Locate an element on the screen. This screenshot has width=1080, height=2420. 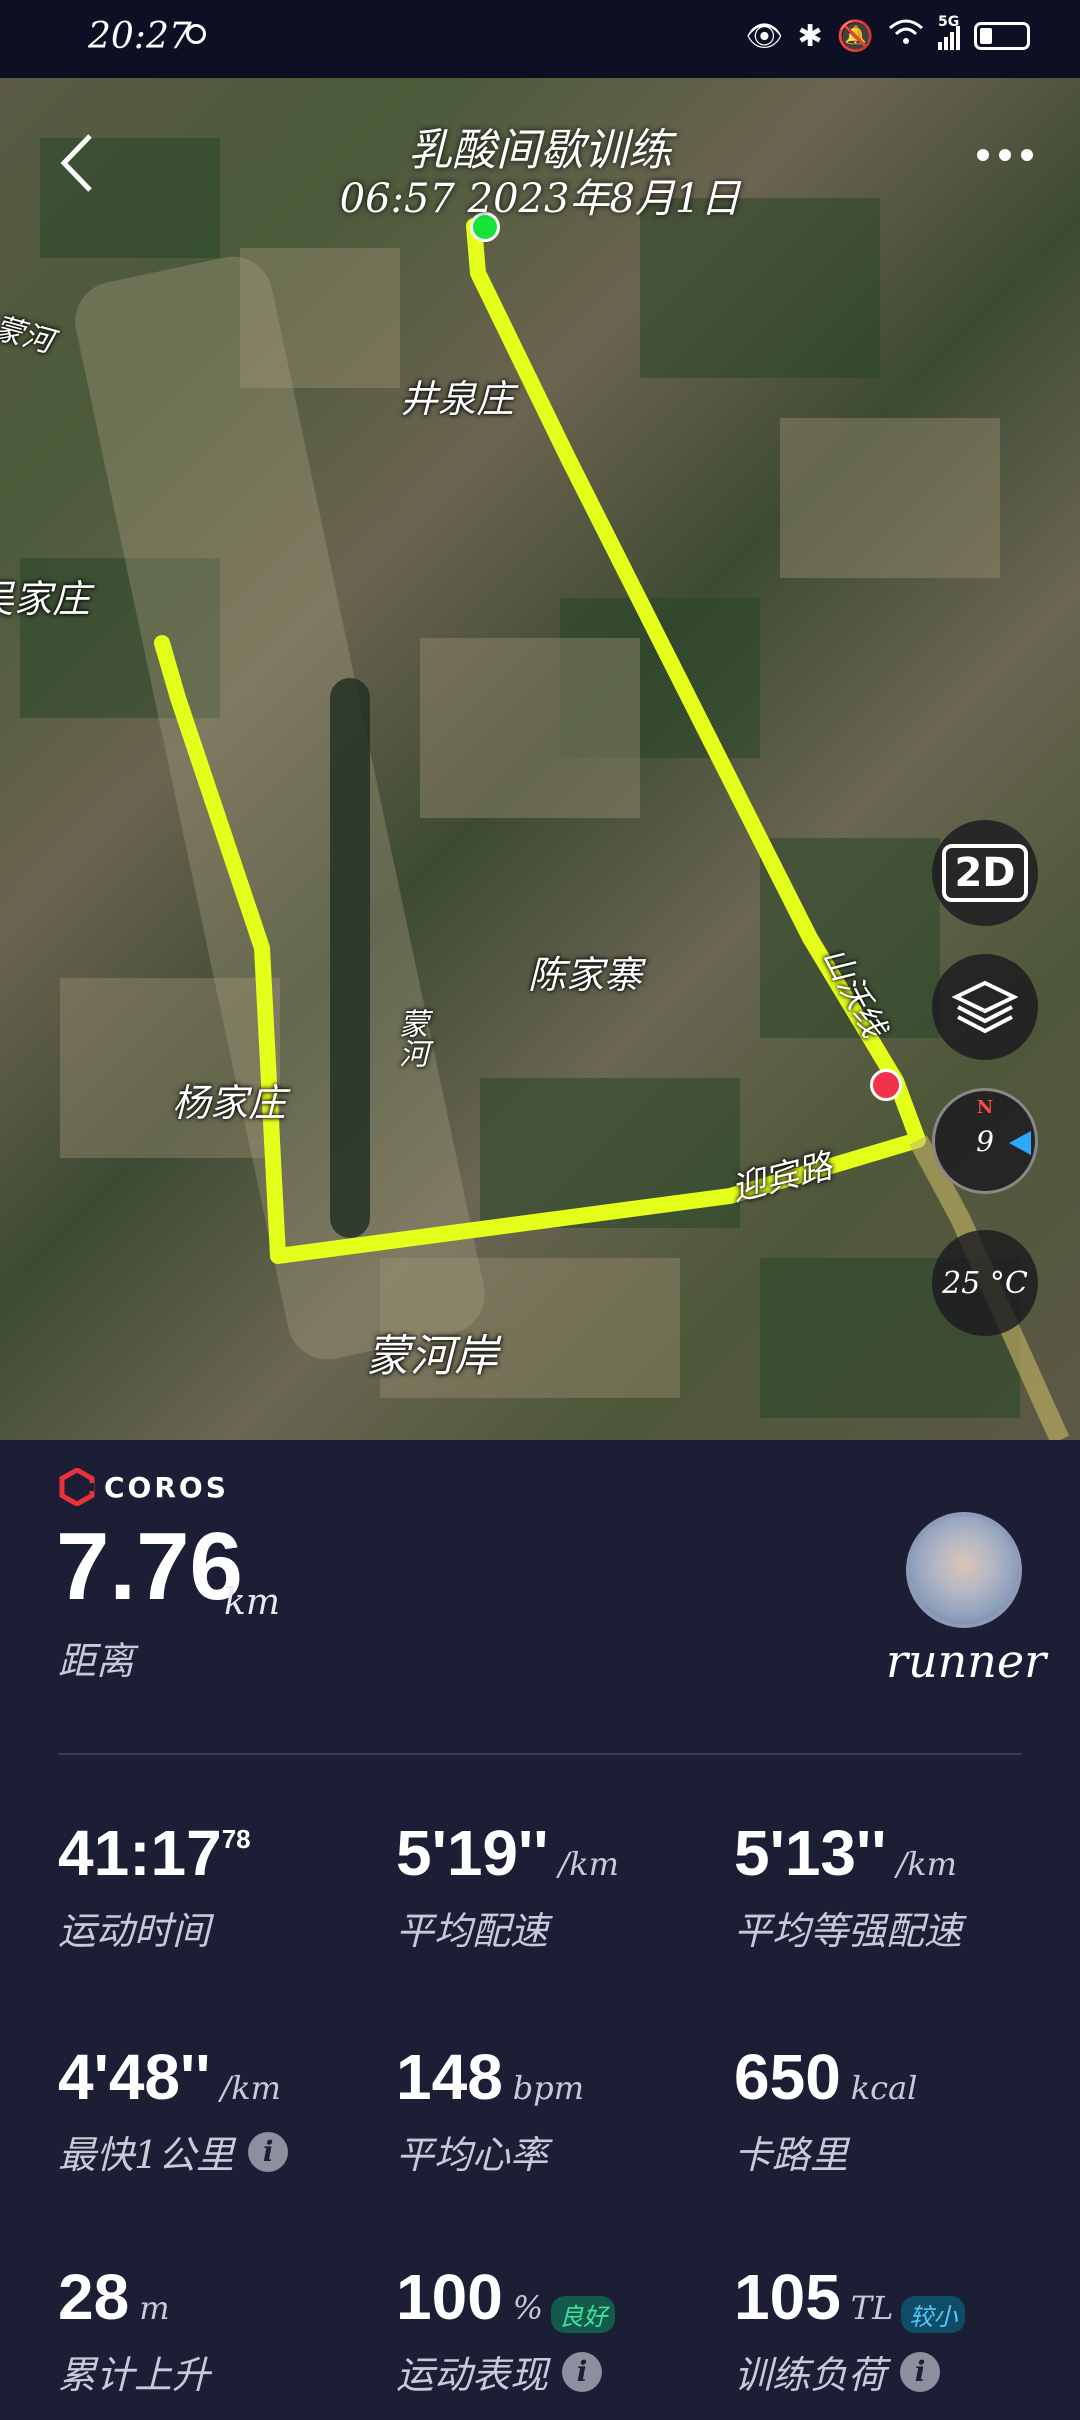
layers-icon is located at coordinates (985, 1007).